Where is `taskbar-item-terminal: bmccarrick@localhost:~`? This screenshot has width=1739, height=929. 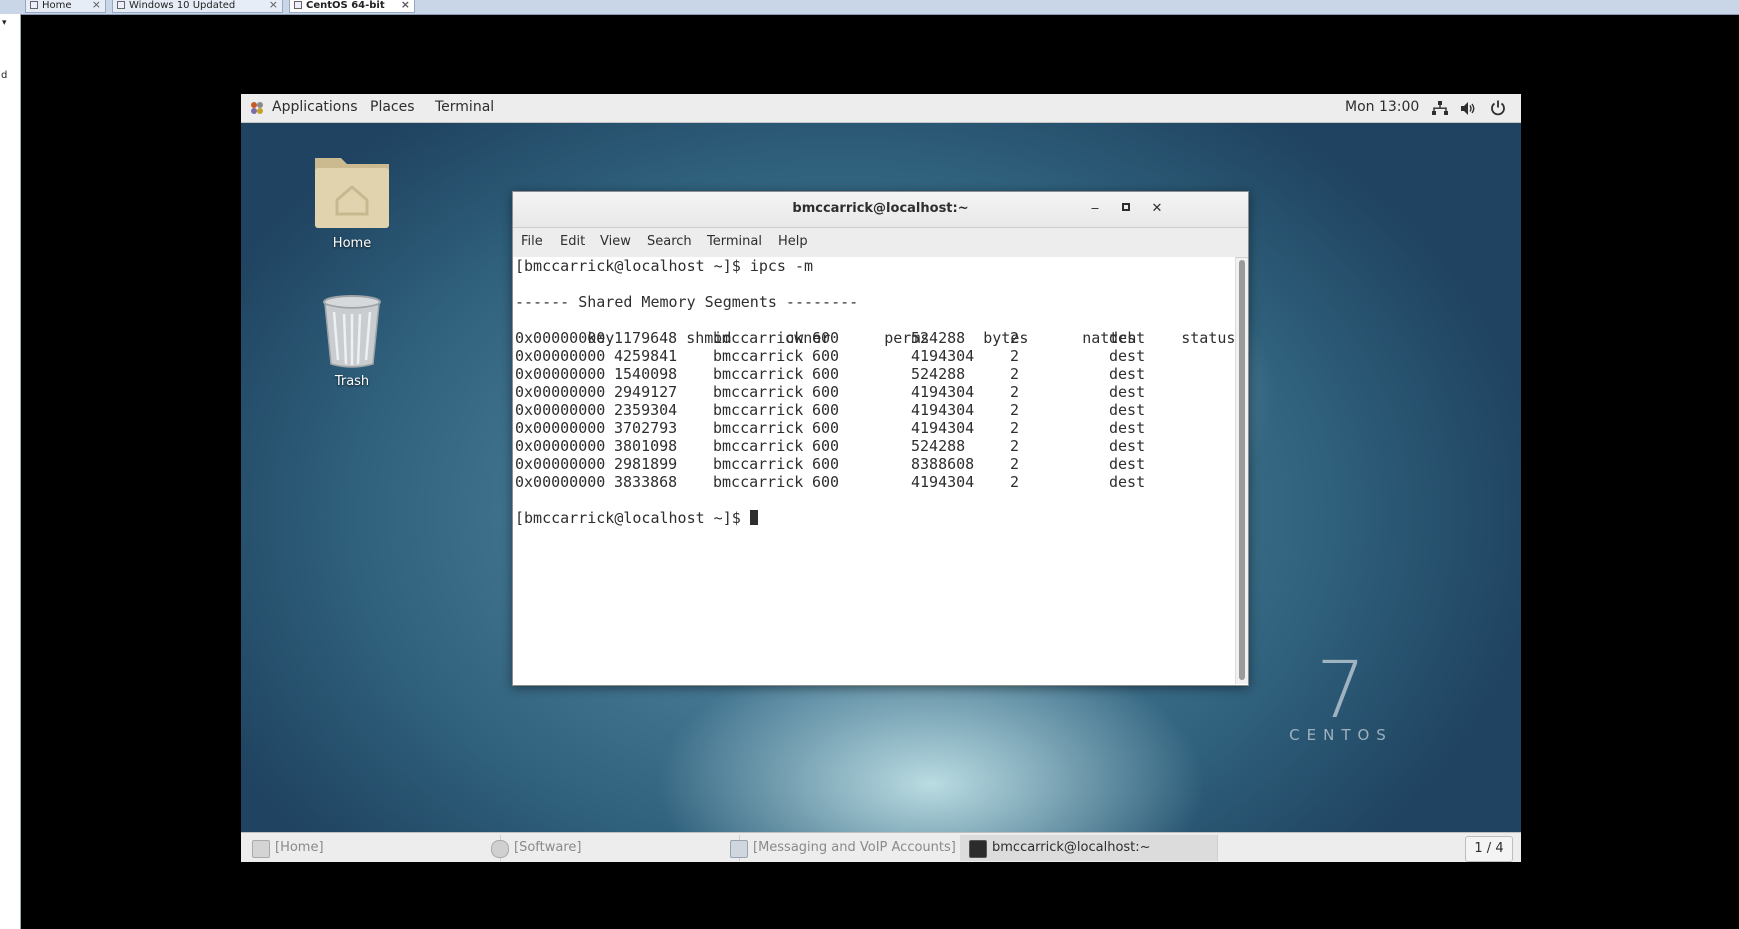
taskbar-item-terminal: bmccarrick@localhost:~ is located at coordinates (1089, 848).